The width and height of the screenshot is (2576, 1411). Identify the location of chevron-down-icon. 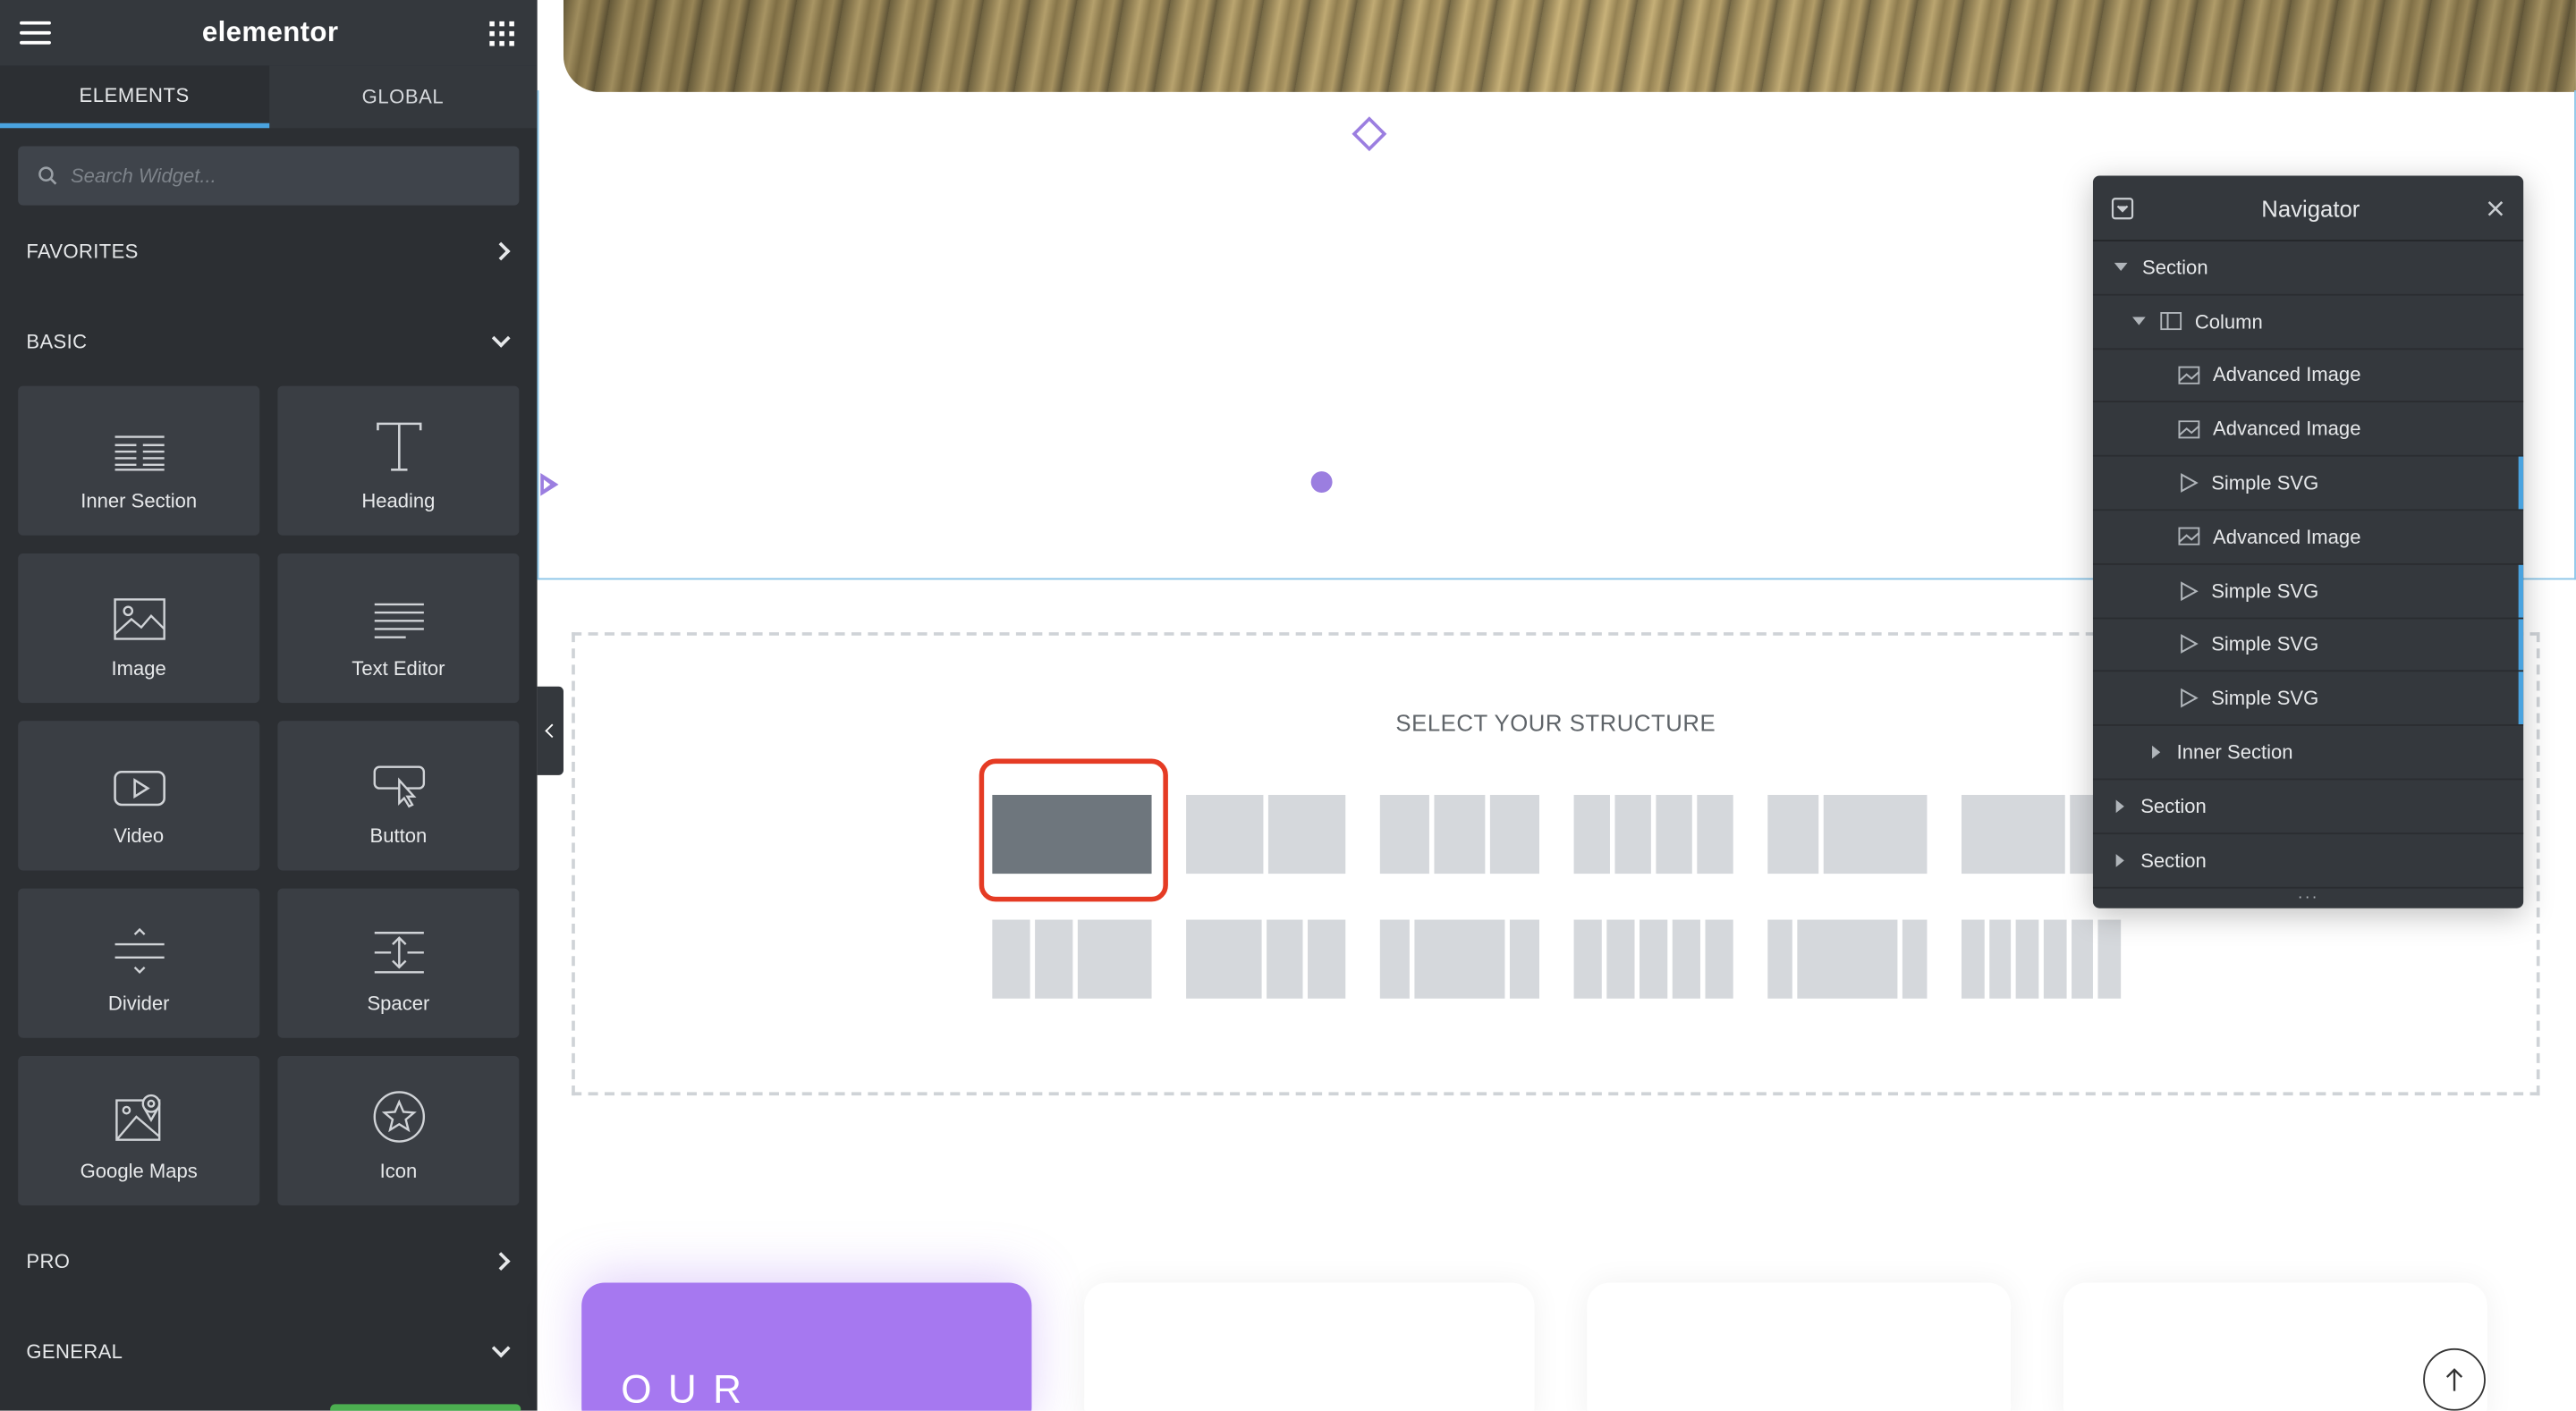
(501, 1347).